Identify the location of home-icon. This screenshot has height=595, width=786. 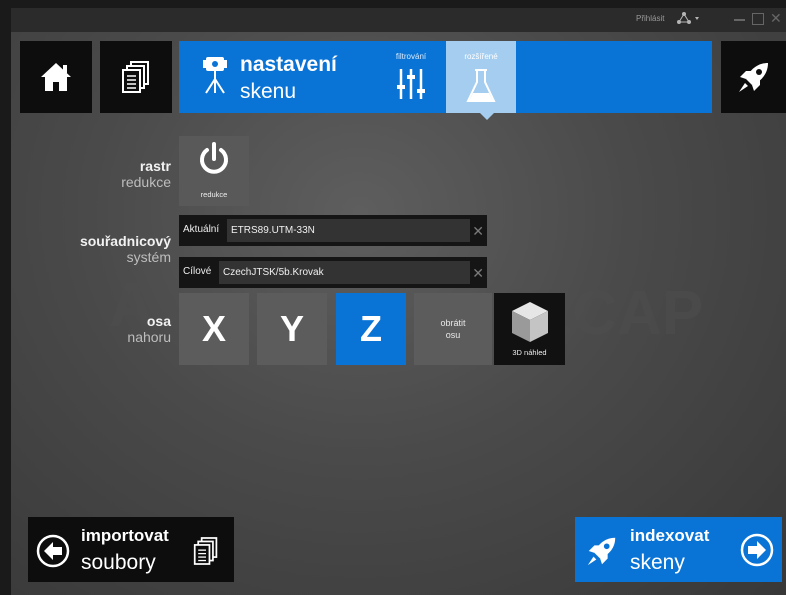
(56, 77).